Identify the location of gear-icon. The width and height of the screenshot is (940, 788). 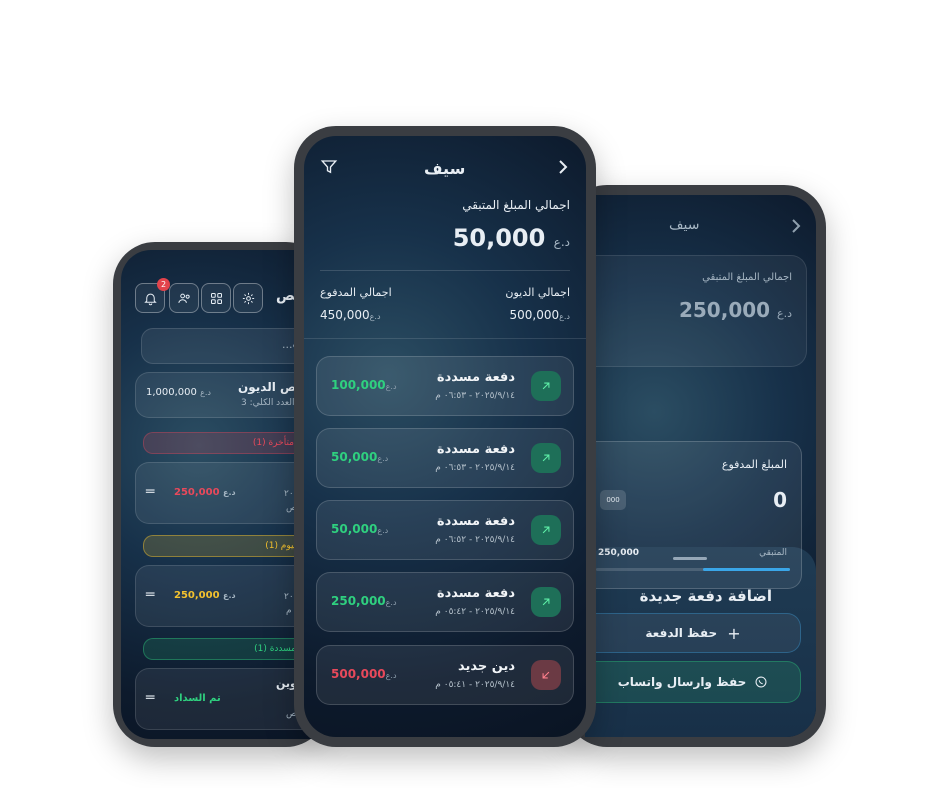
(248, 298).